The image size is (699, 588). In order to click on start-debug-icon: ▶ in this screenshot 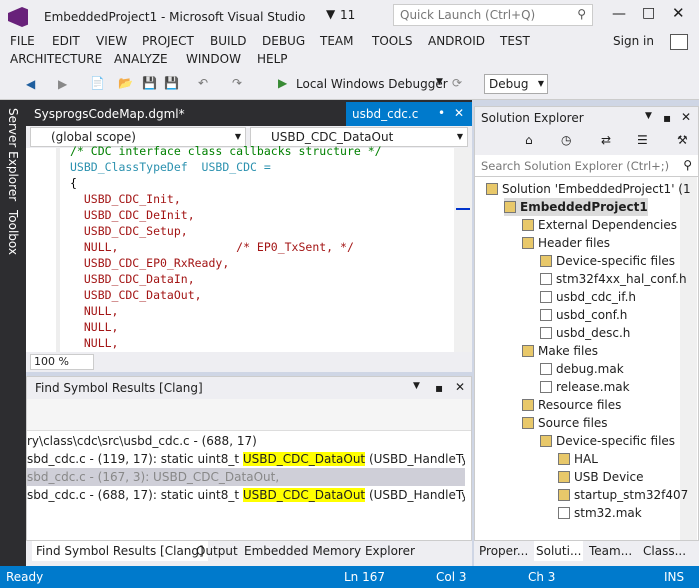, I will do `click(282, 83)`.